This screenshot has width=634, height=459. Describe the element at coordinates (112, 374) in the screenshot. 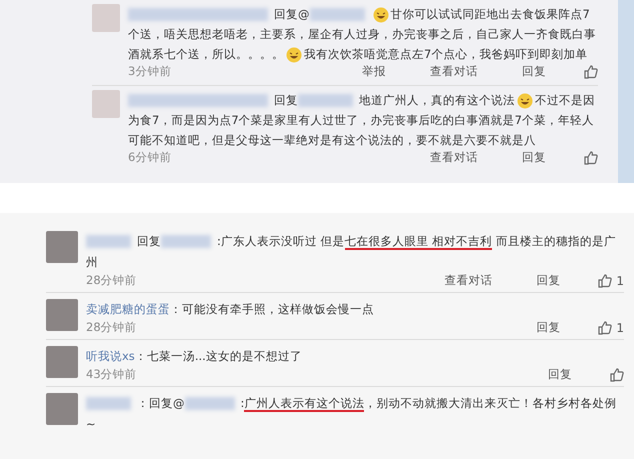

I see `timestamp: 43分钟前` at that location.